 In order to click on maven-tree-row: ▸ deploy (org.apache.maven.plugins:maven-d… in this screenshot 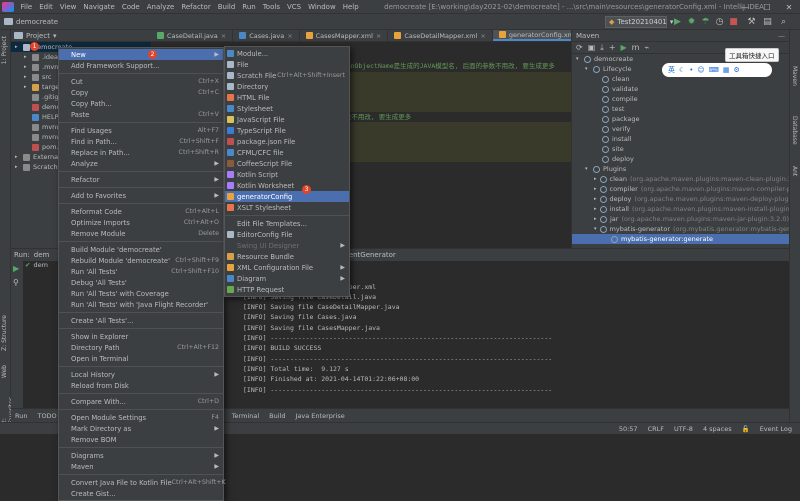, I will do `click(680, 199)`.